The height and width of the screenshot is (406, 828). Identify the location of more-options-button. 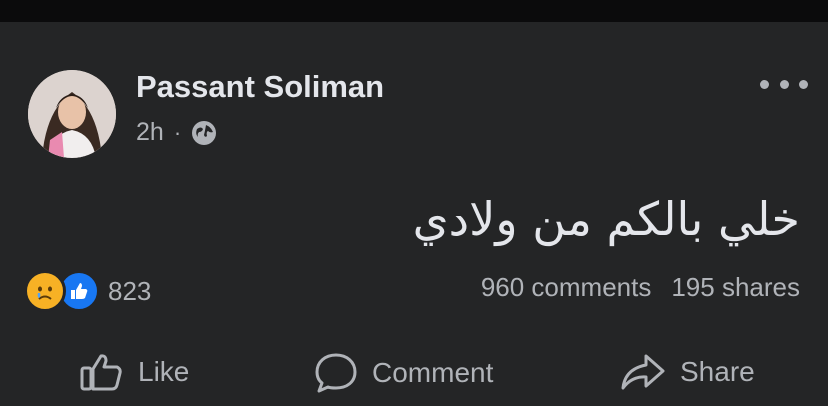
(784, 84).